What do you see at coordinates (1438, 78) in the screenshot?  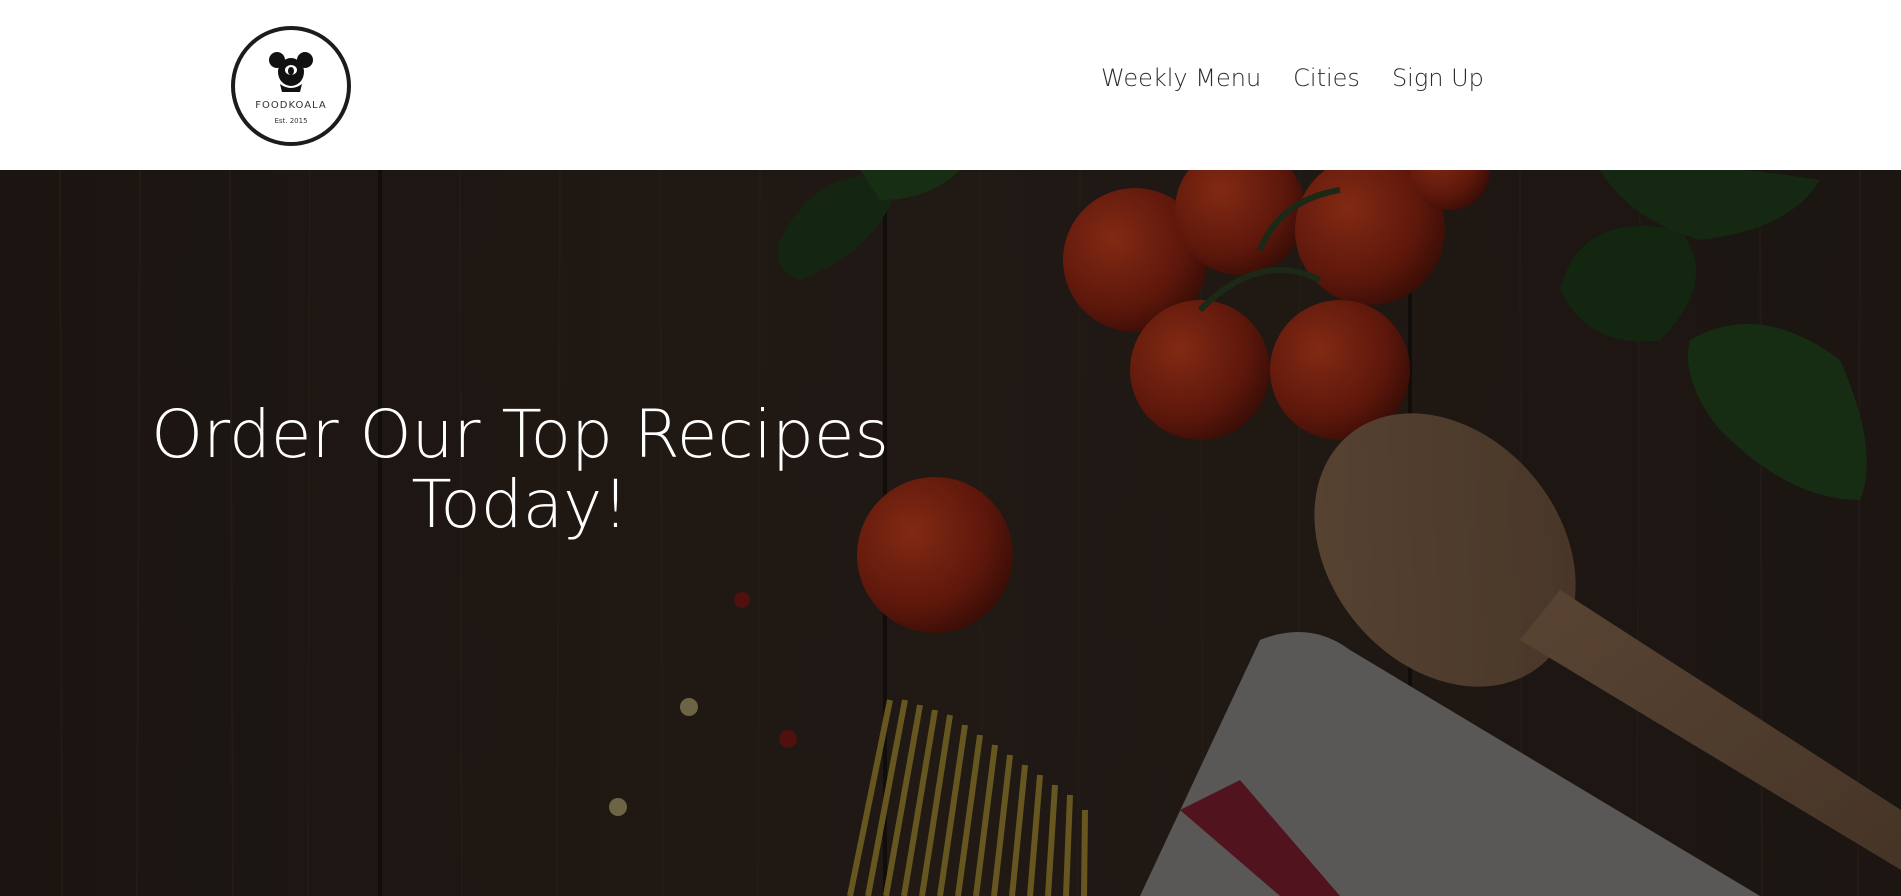 I see `nav-sign-up: Sign Up` at bounding box center [1438, 78].